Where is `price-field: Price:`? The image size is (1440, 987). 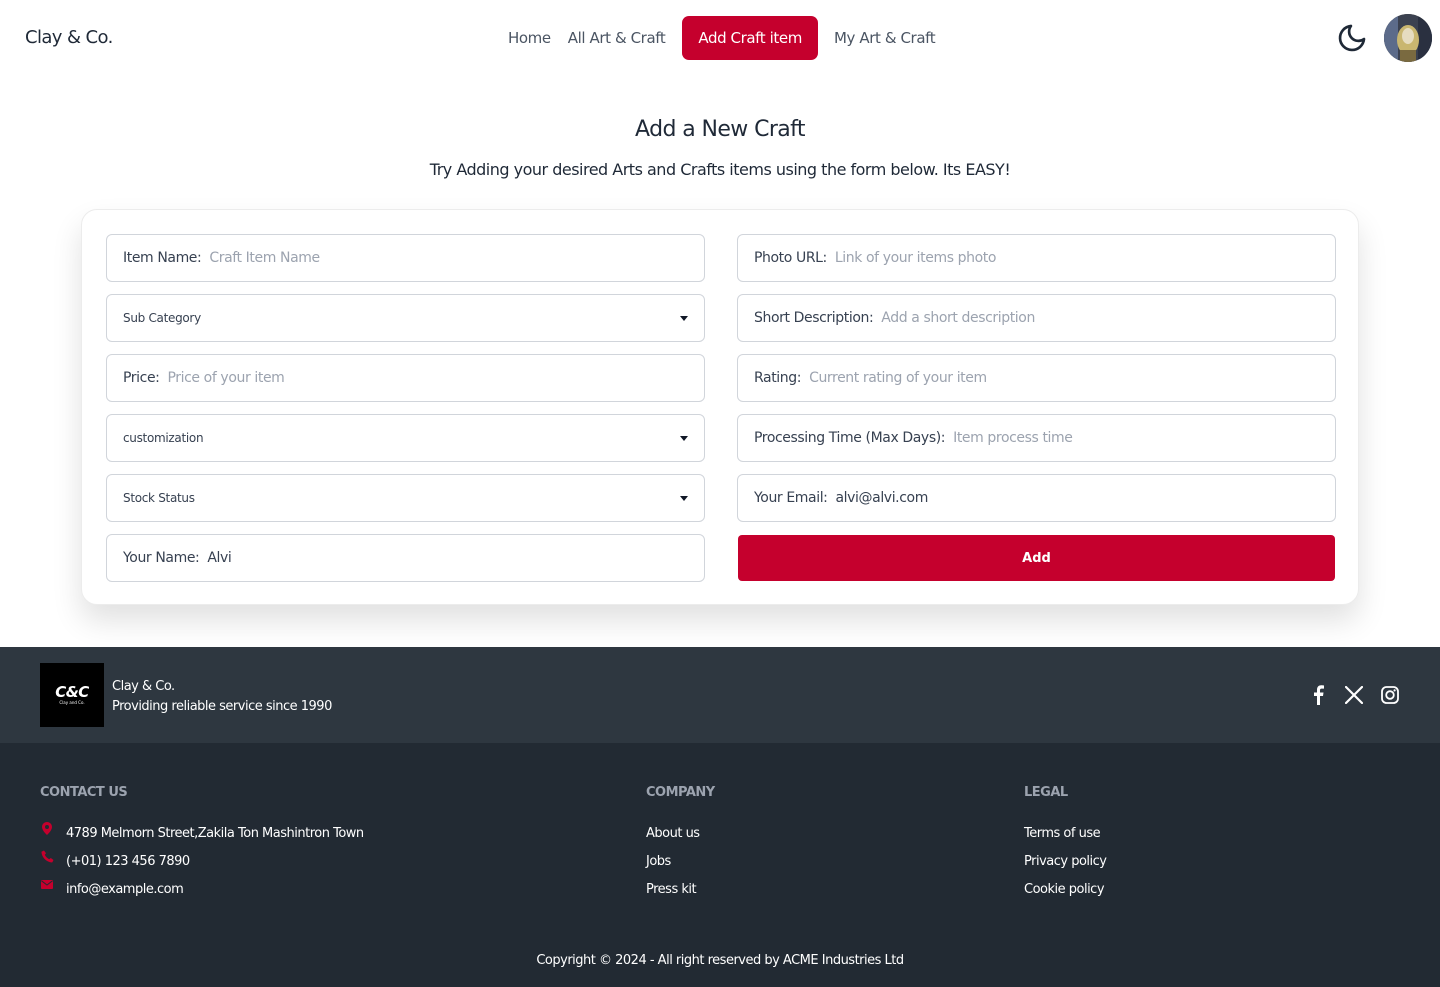 price-field: Price: is located at coordinates (405, 378).